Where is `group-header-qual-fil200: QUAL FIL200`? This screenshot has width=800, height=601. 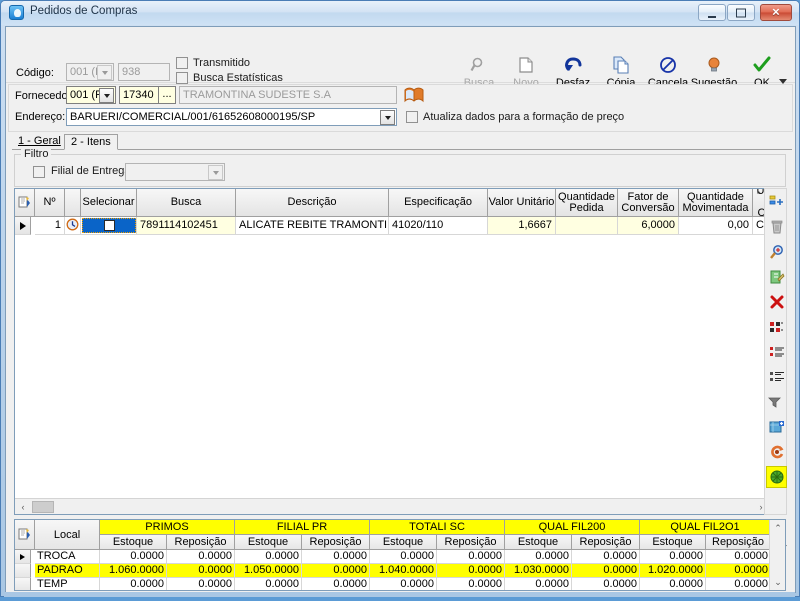 group-header-qual-fil200: QUAL FIL200 is located at coordinates (572, 527).